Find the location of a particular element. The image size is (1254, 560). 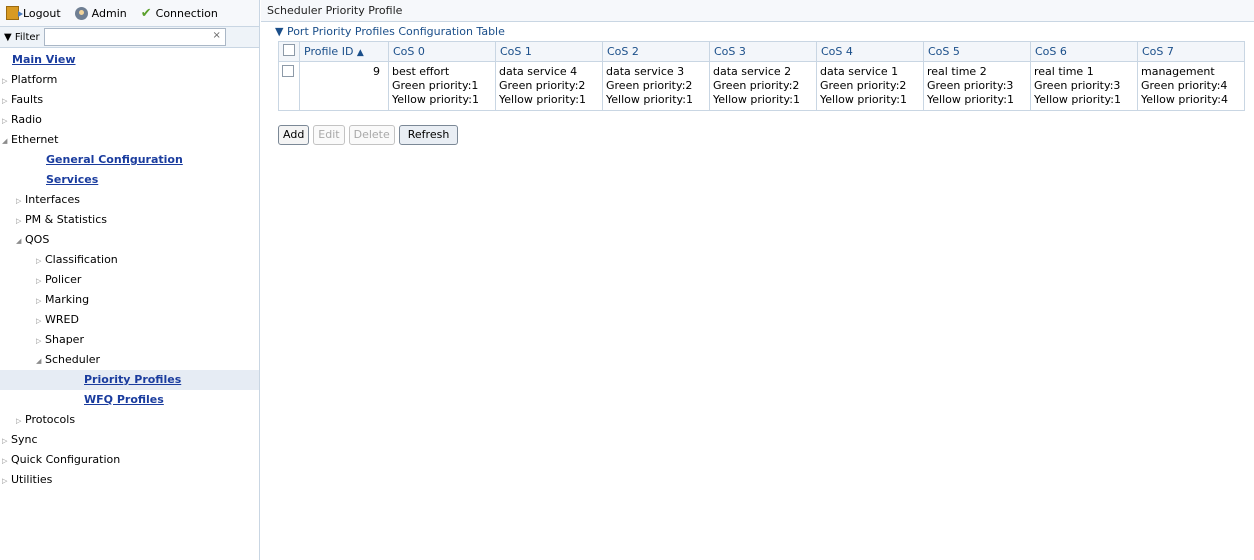

column-header: CoS 7 is located at coordinates (1191, 51).